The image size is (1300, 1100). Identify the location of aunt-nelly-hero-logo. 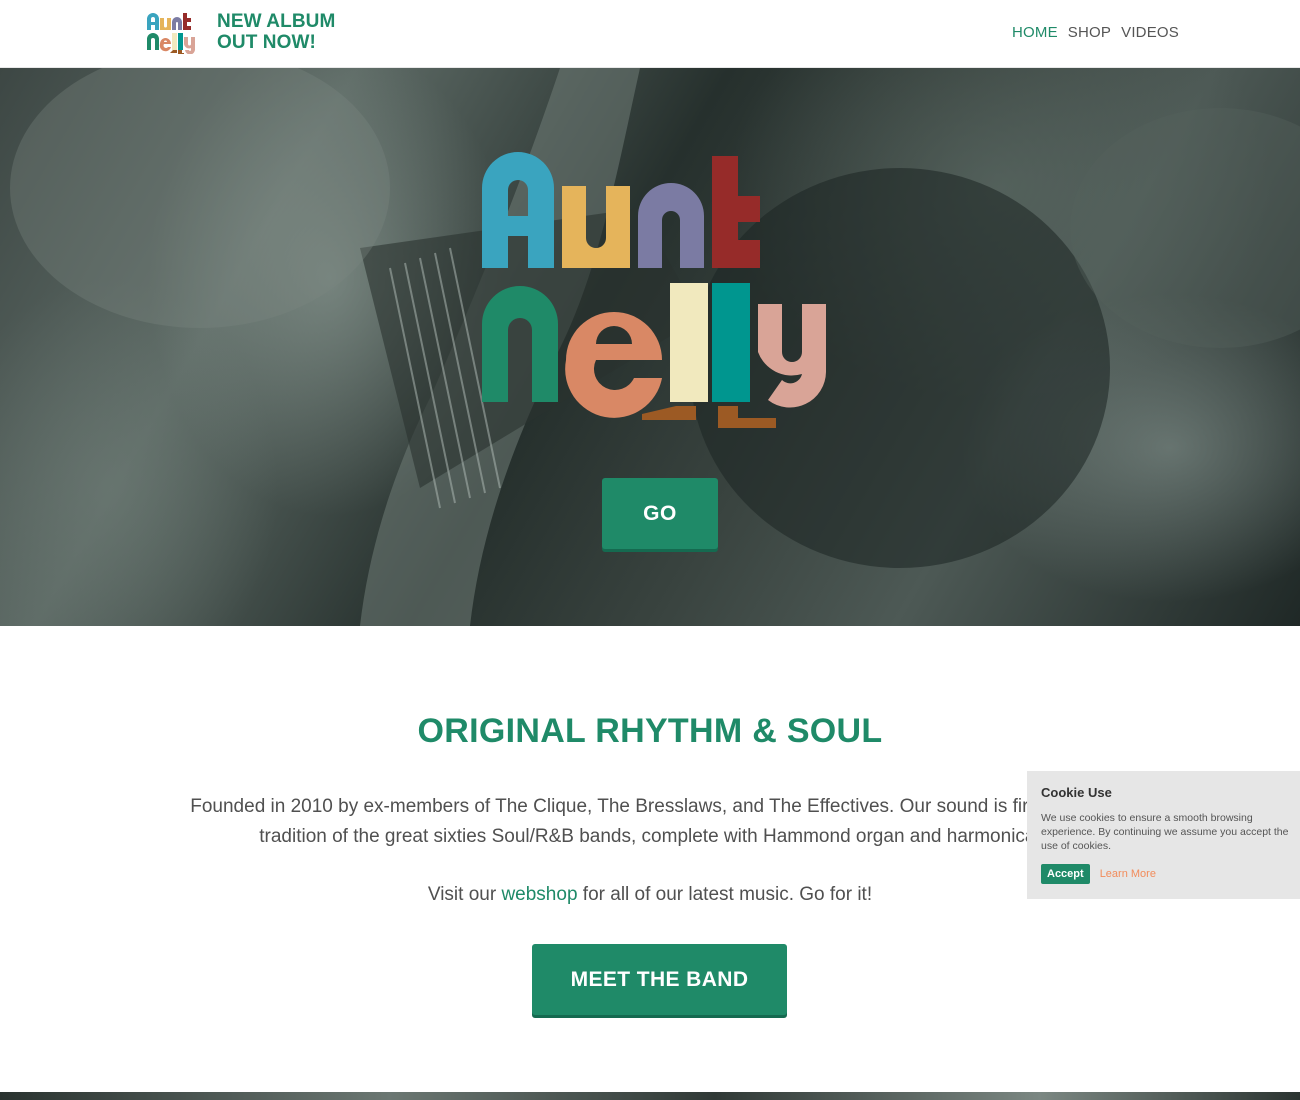
(654, 290).